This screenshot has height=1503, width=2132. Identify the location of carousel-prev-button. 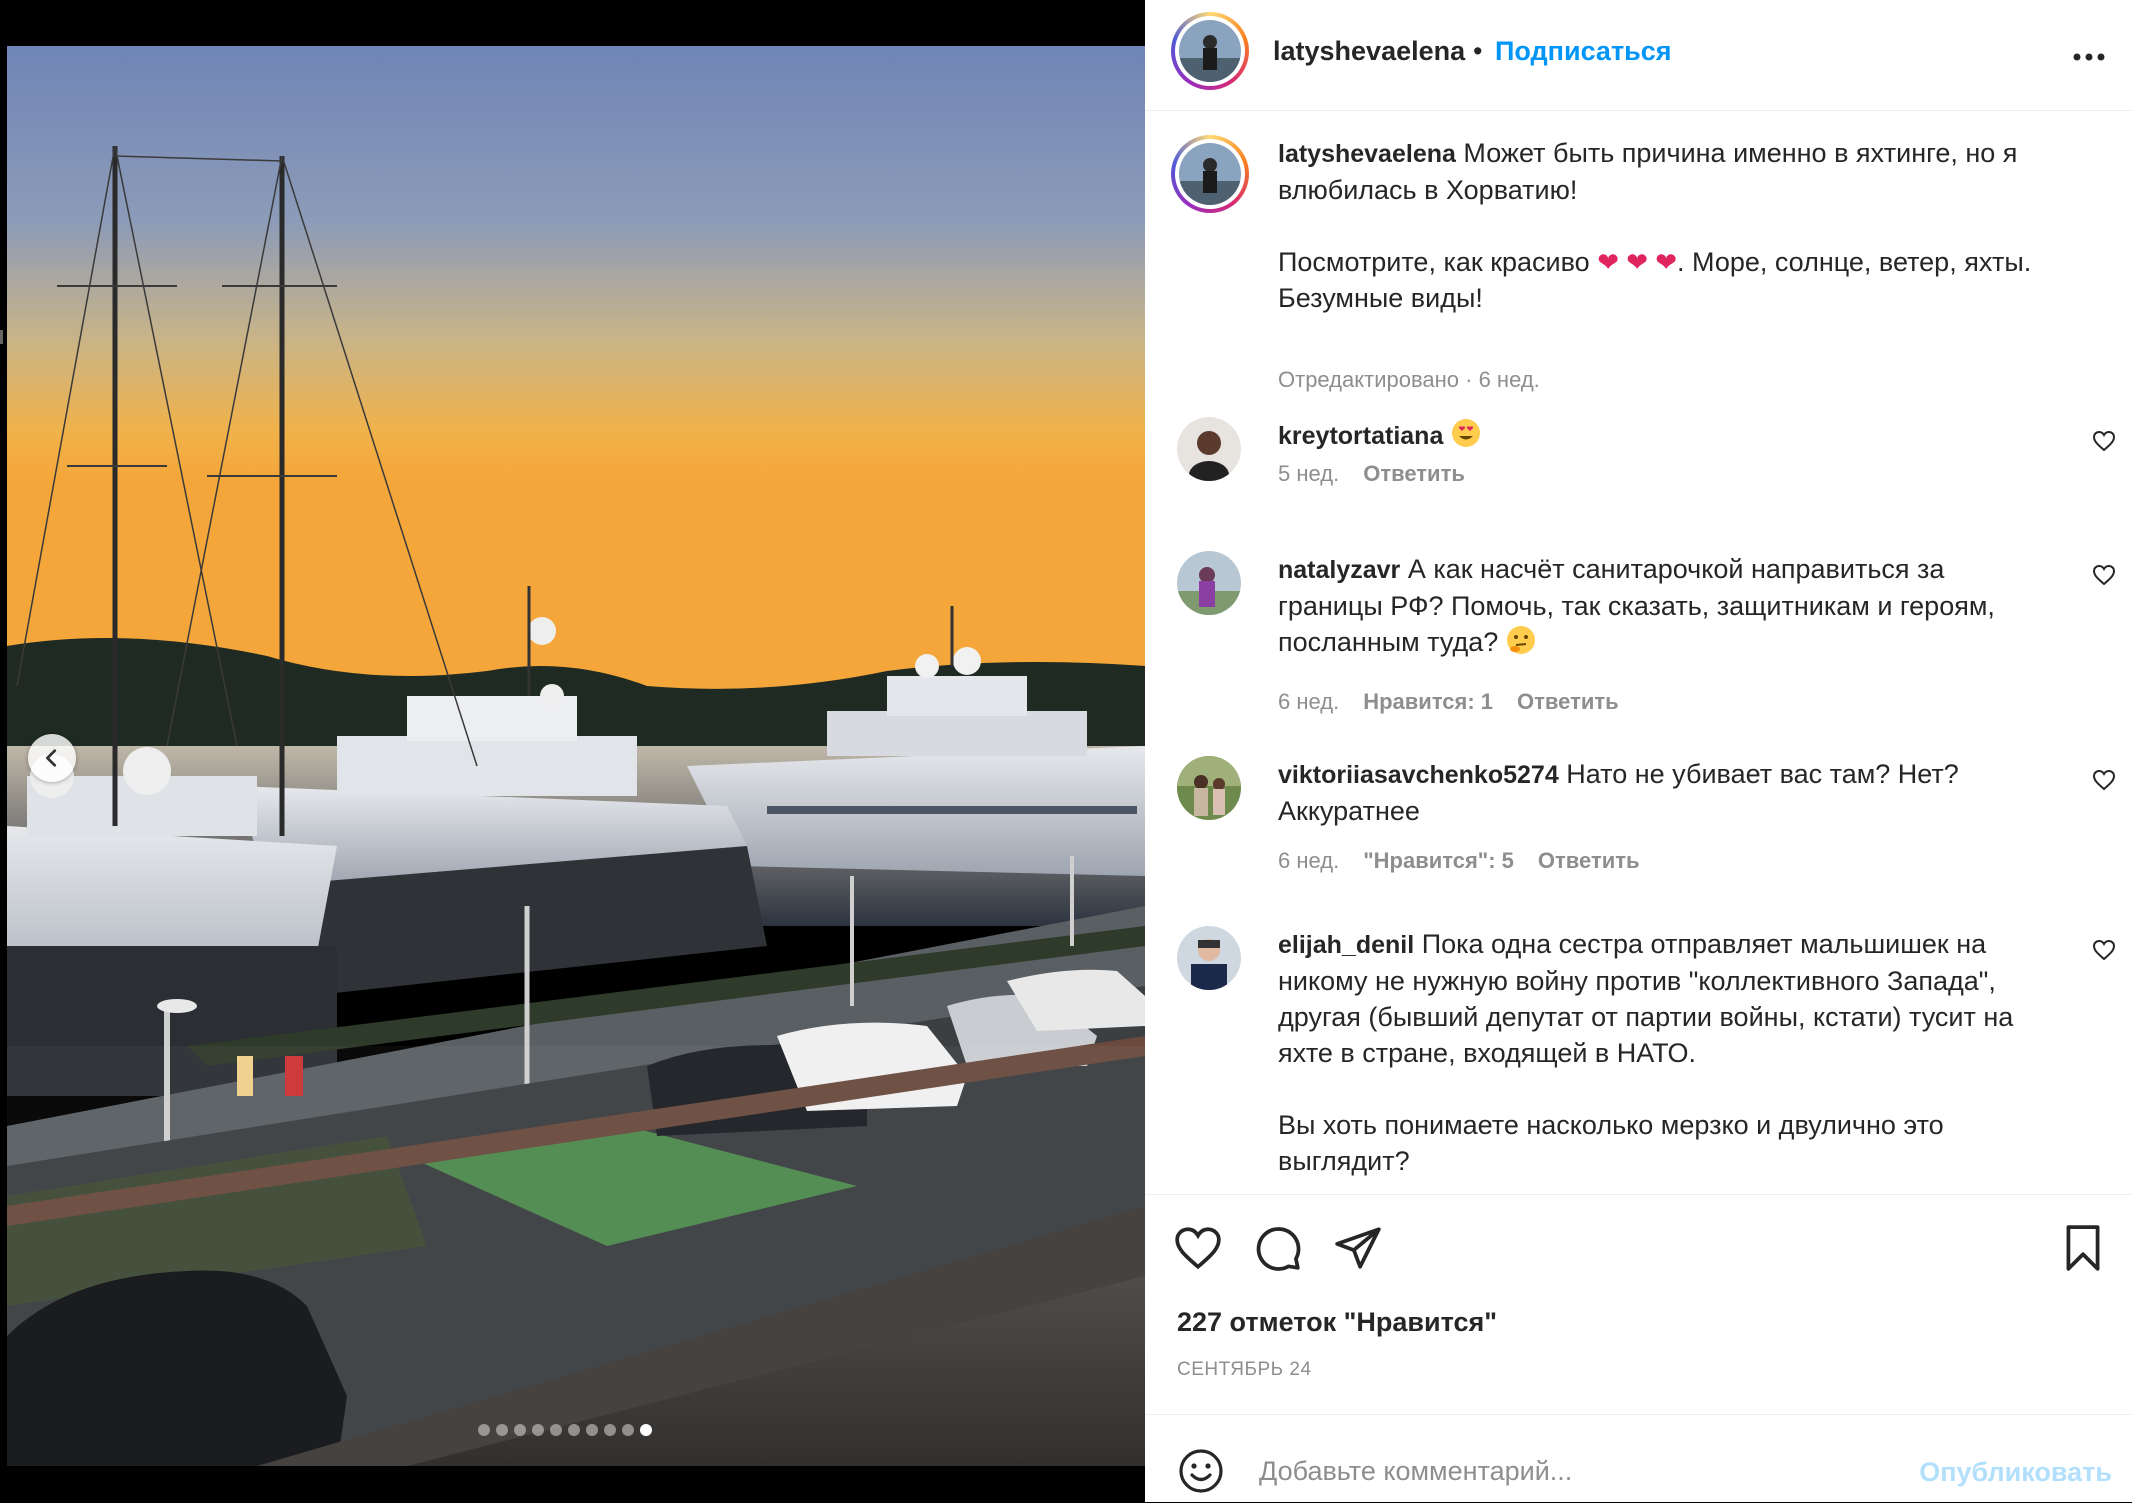
(52, 758).